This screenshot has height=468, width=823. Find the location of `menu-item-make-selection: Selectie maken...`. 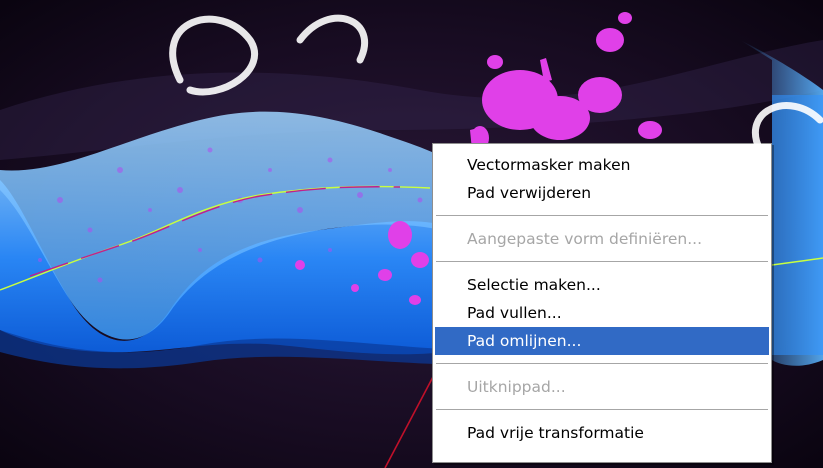

menu-item-make-selection: Selectie maken... is located at coordinates (602, 285).